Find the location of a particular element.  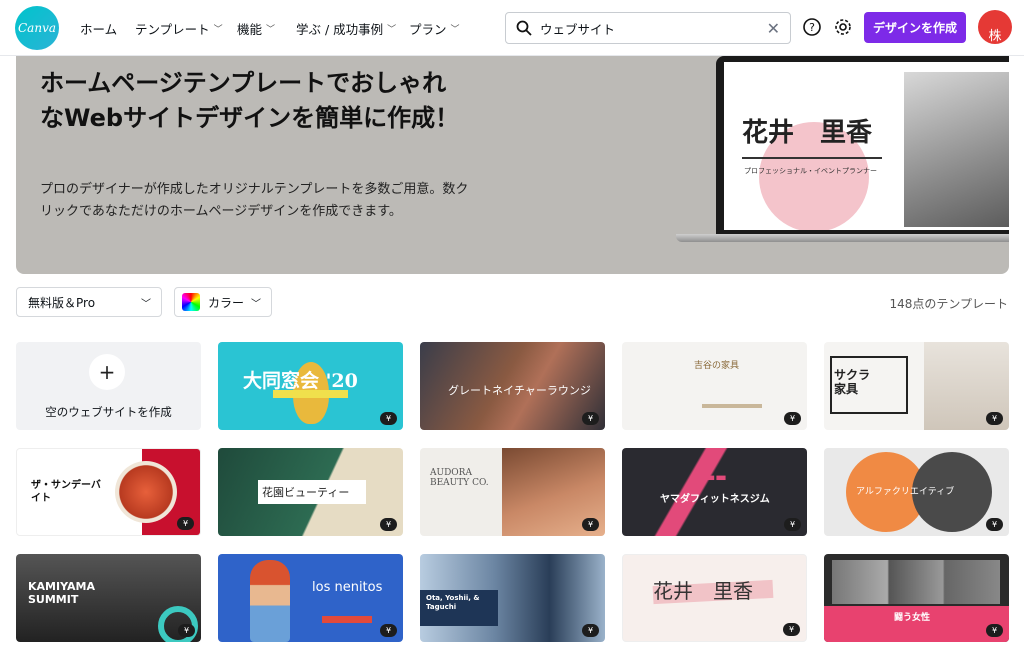

help-icon: ? is located at coordinates (812, 27).